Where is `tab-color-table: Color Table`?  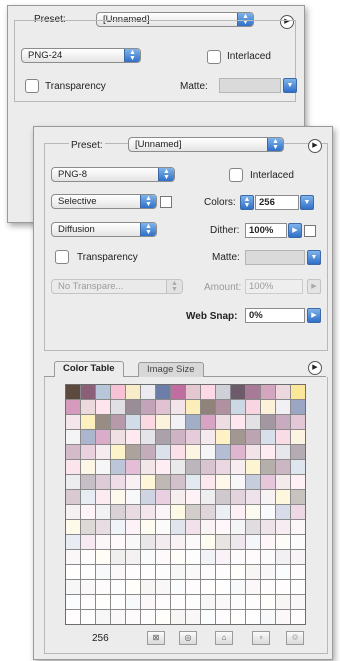
tab-color-table: Color Table is located at coordinates (89, 369).